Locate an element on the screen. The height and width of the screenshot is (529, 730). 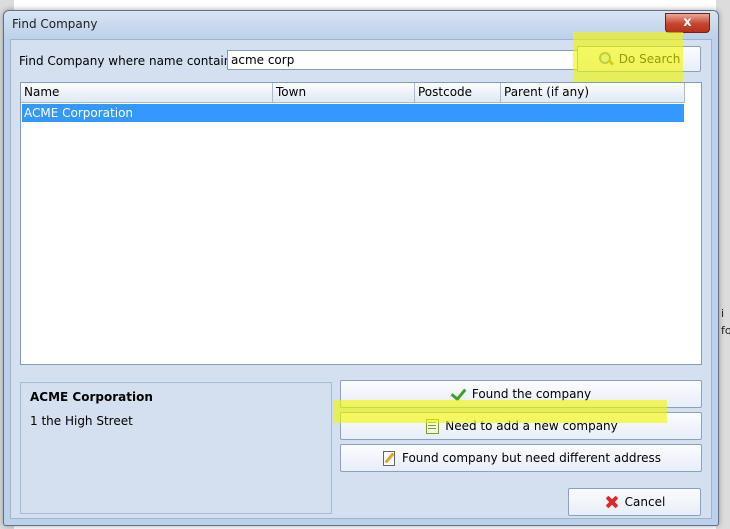
cancel-button: Cancel is located at coordinates (634, 502).